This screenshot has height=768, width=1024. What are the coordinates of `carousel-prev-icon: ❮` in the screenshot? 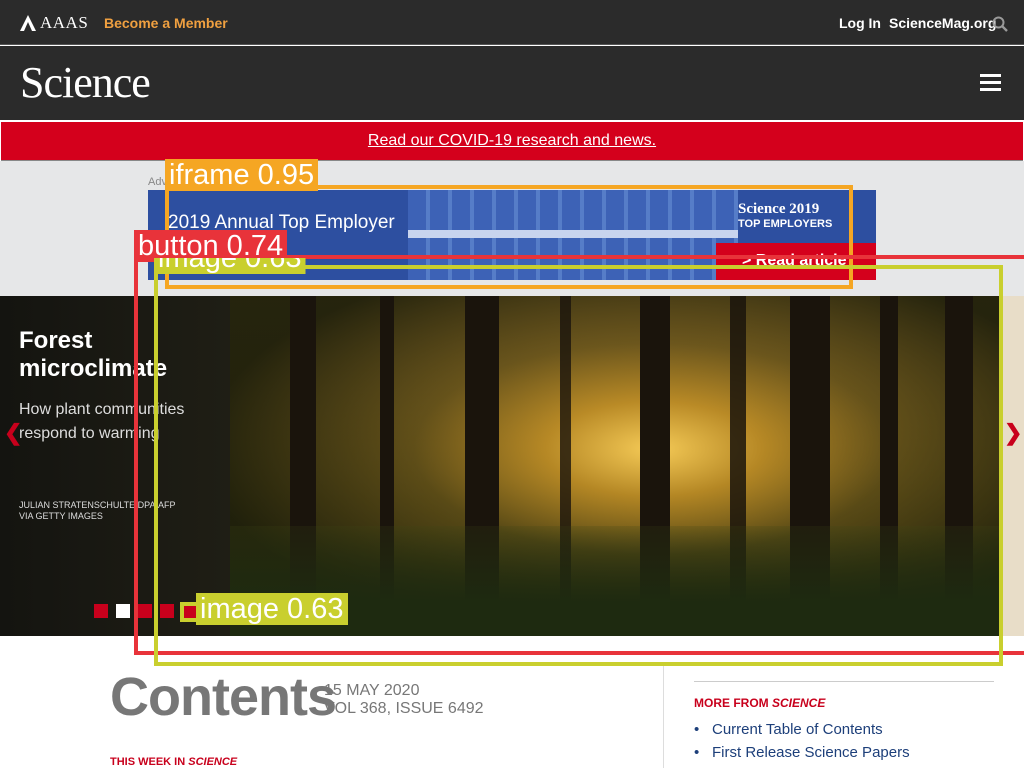 It's located at (13, 433).